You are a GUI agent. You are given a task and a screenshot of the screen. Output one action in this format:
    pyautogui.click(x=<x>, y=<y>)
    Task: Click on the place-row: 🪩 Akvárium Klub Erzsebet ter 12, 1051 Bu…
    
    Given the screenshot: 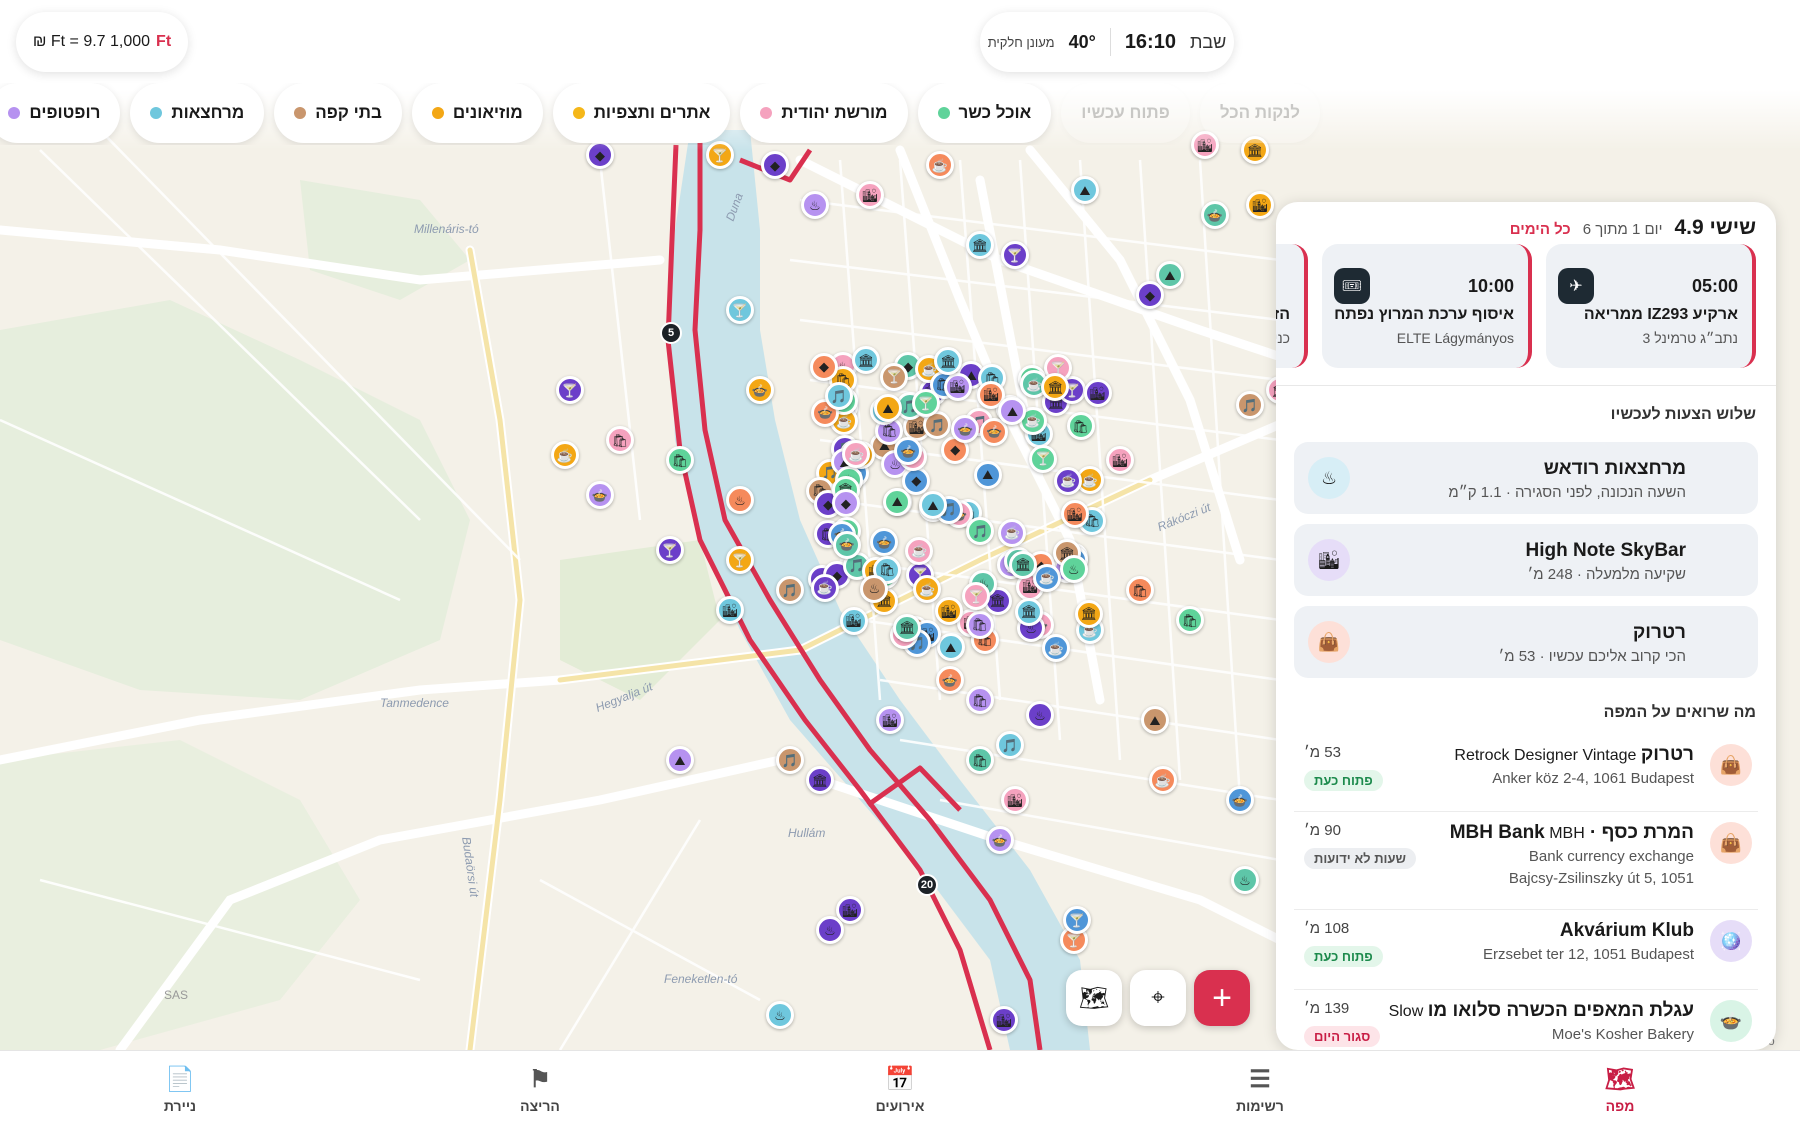 What is the action you would take?
    pyautogui.click(x=1526, y=950)
    